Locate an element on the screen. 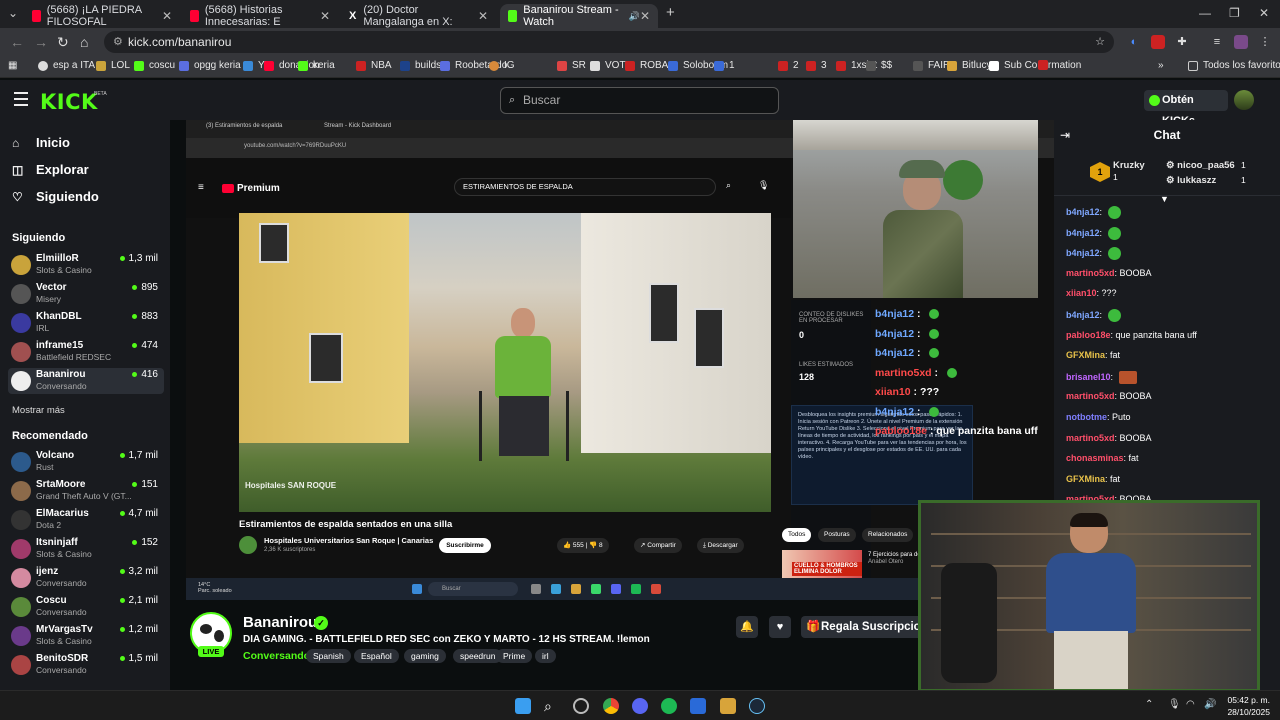  spotify-icon is located at coordinates (669, 706).